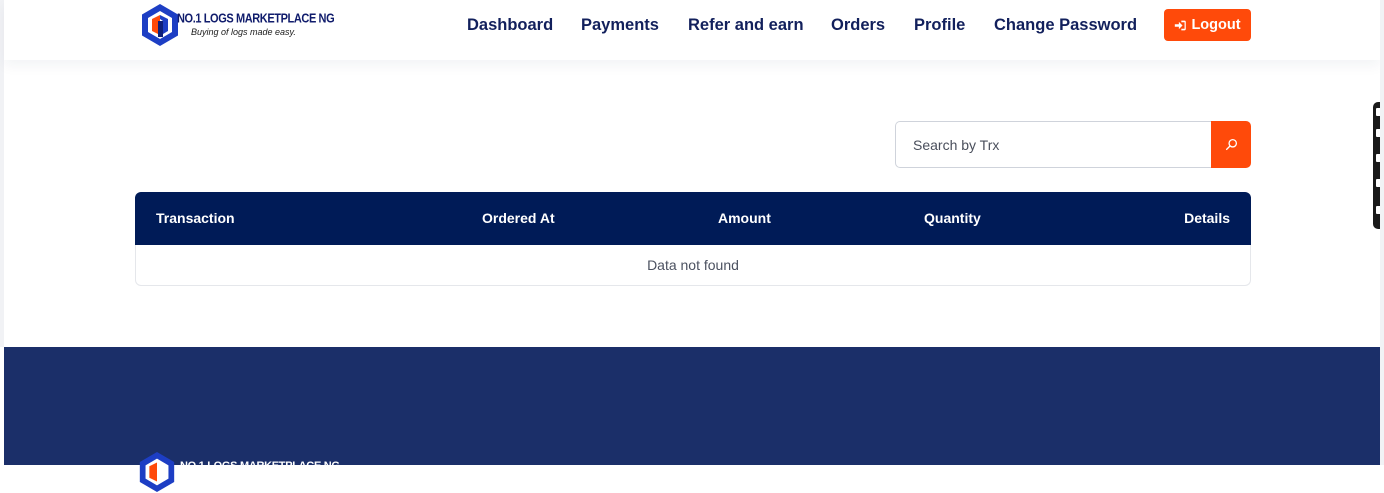 The width and height of the screenshot is (1384, 493). What do you see at coordinates (1382, 232) in the screenshot?
I see `scrollbar` at bounding box center [1382, 232].